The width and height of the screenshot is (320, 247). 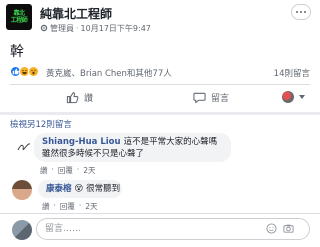 I want to click on comment-button: 留言, so click(x=211, y=97).